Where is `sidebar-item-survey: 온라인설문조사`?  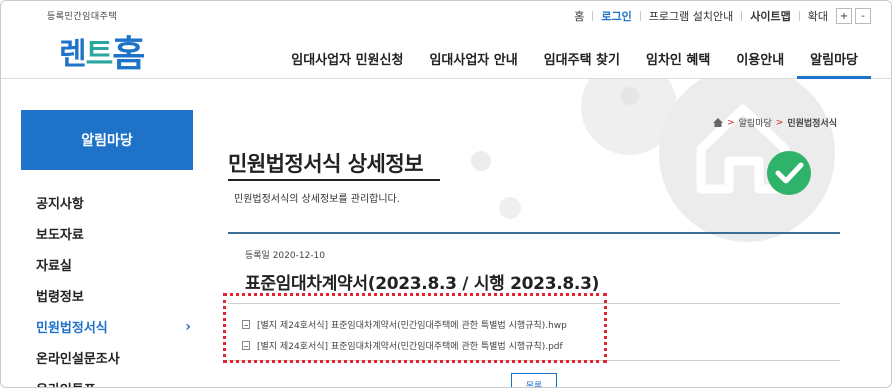
sidebar-item-survey: 온라인설문조사 is located at coordinates (107, 357).